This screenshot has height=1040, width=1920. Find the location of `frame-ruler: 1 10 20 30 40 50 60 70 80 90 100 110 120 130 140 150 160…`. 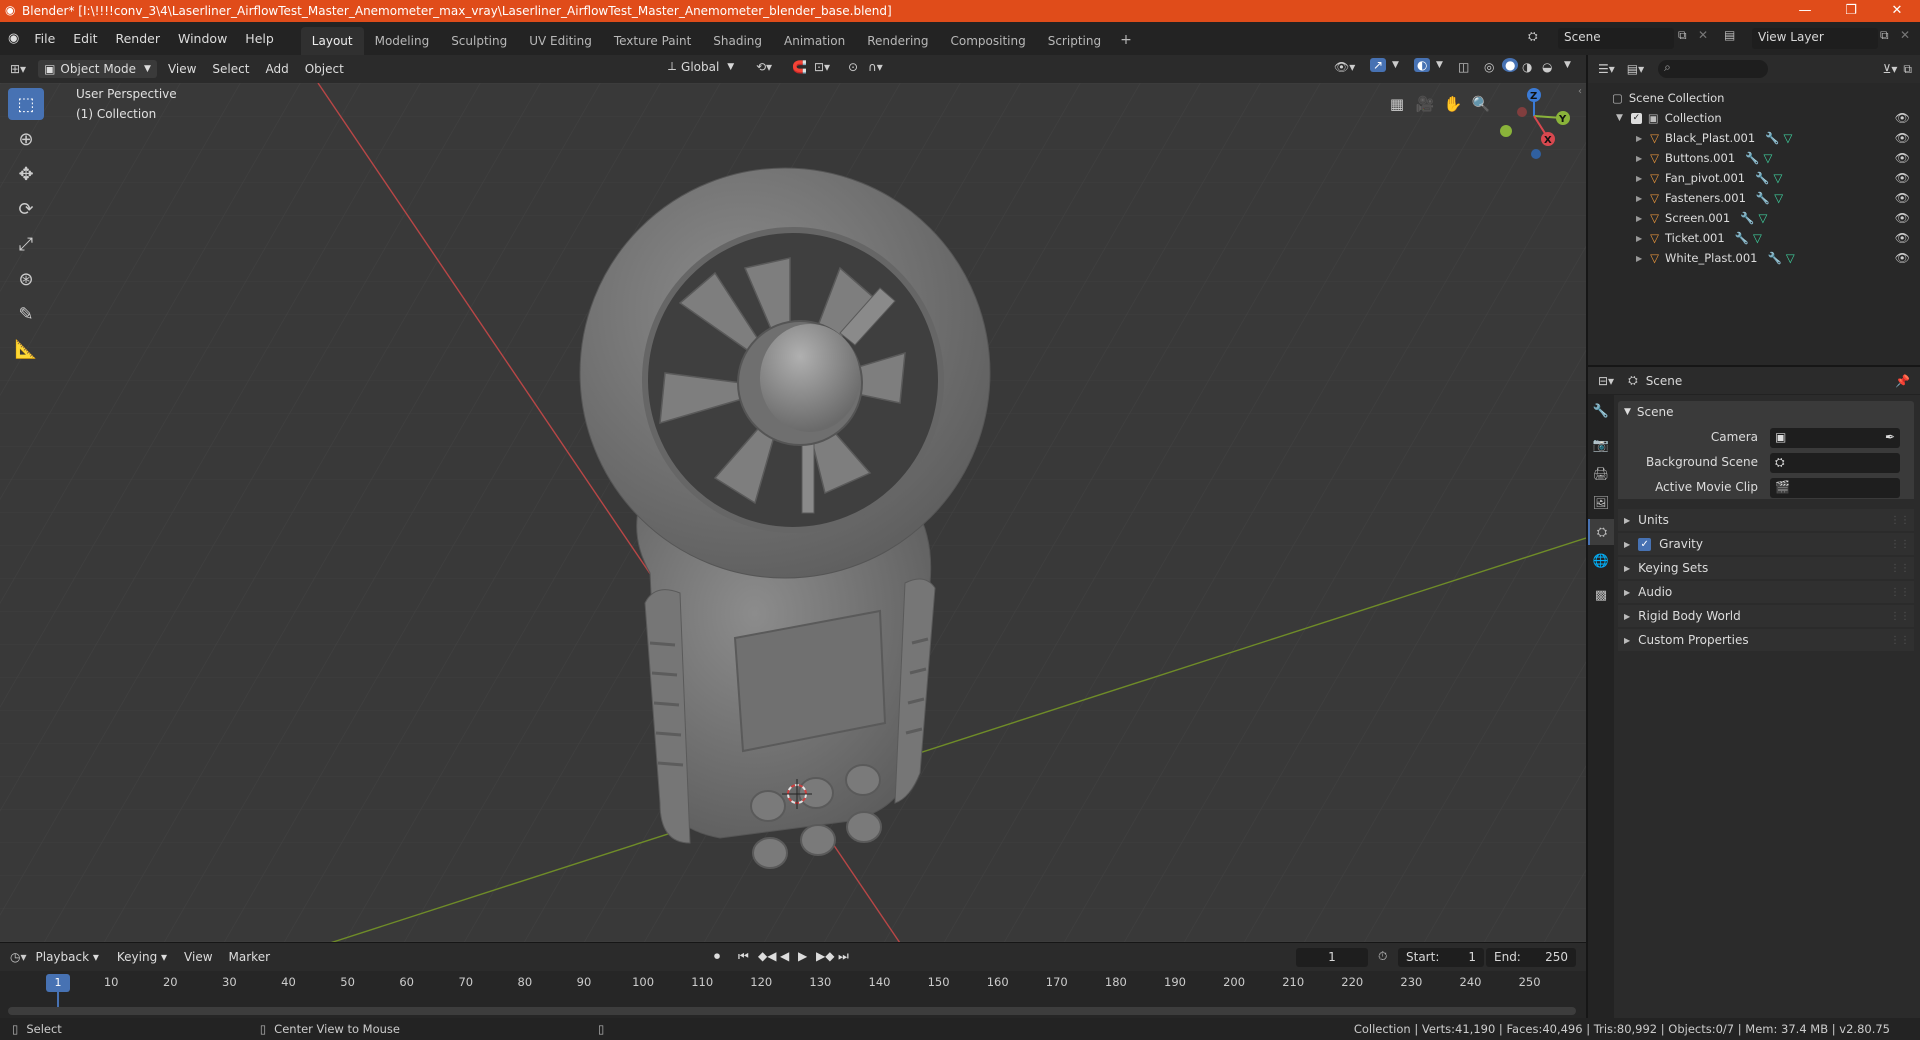

frame-ruler: 1 10 20 30 40 50 60 70 80 90 100 110 120 130 140 150 160… is located at coordinates (793, 991).